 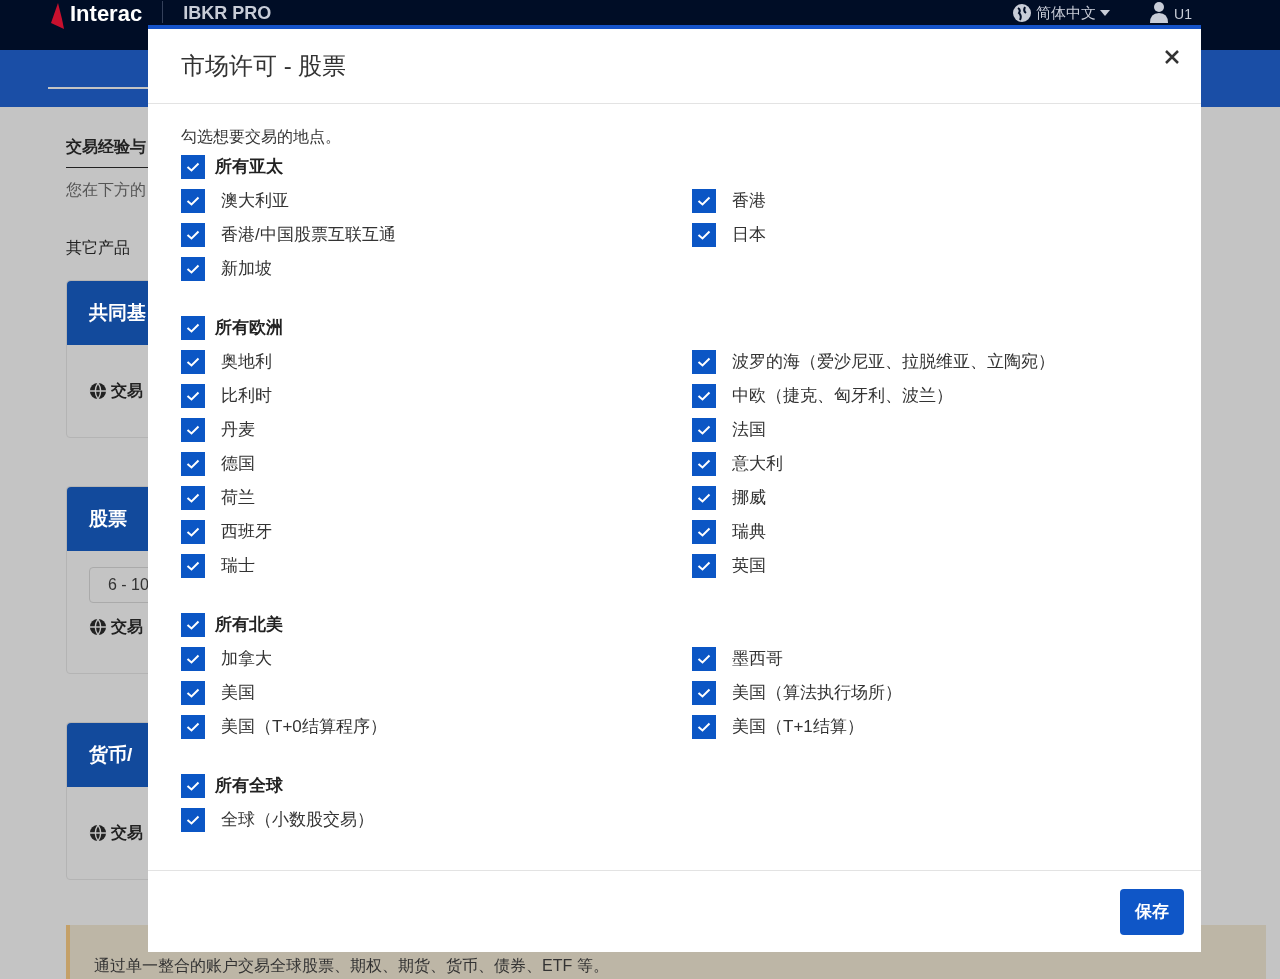 I want to click on option-label: 荷兰, so click(x=238, y=498).